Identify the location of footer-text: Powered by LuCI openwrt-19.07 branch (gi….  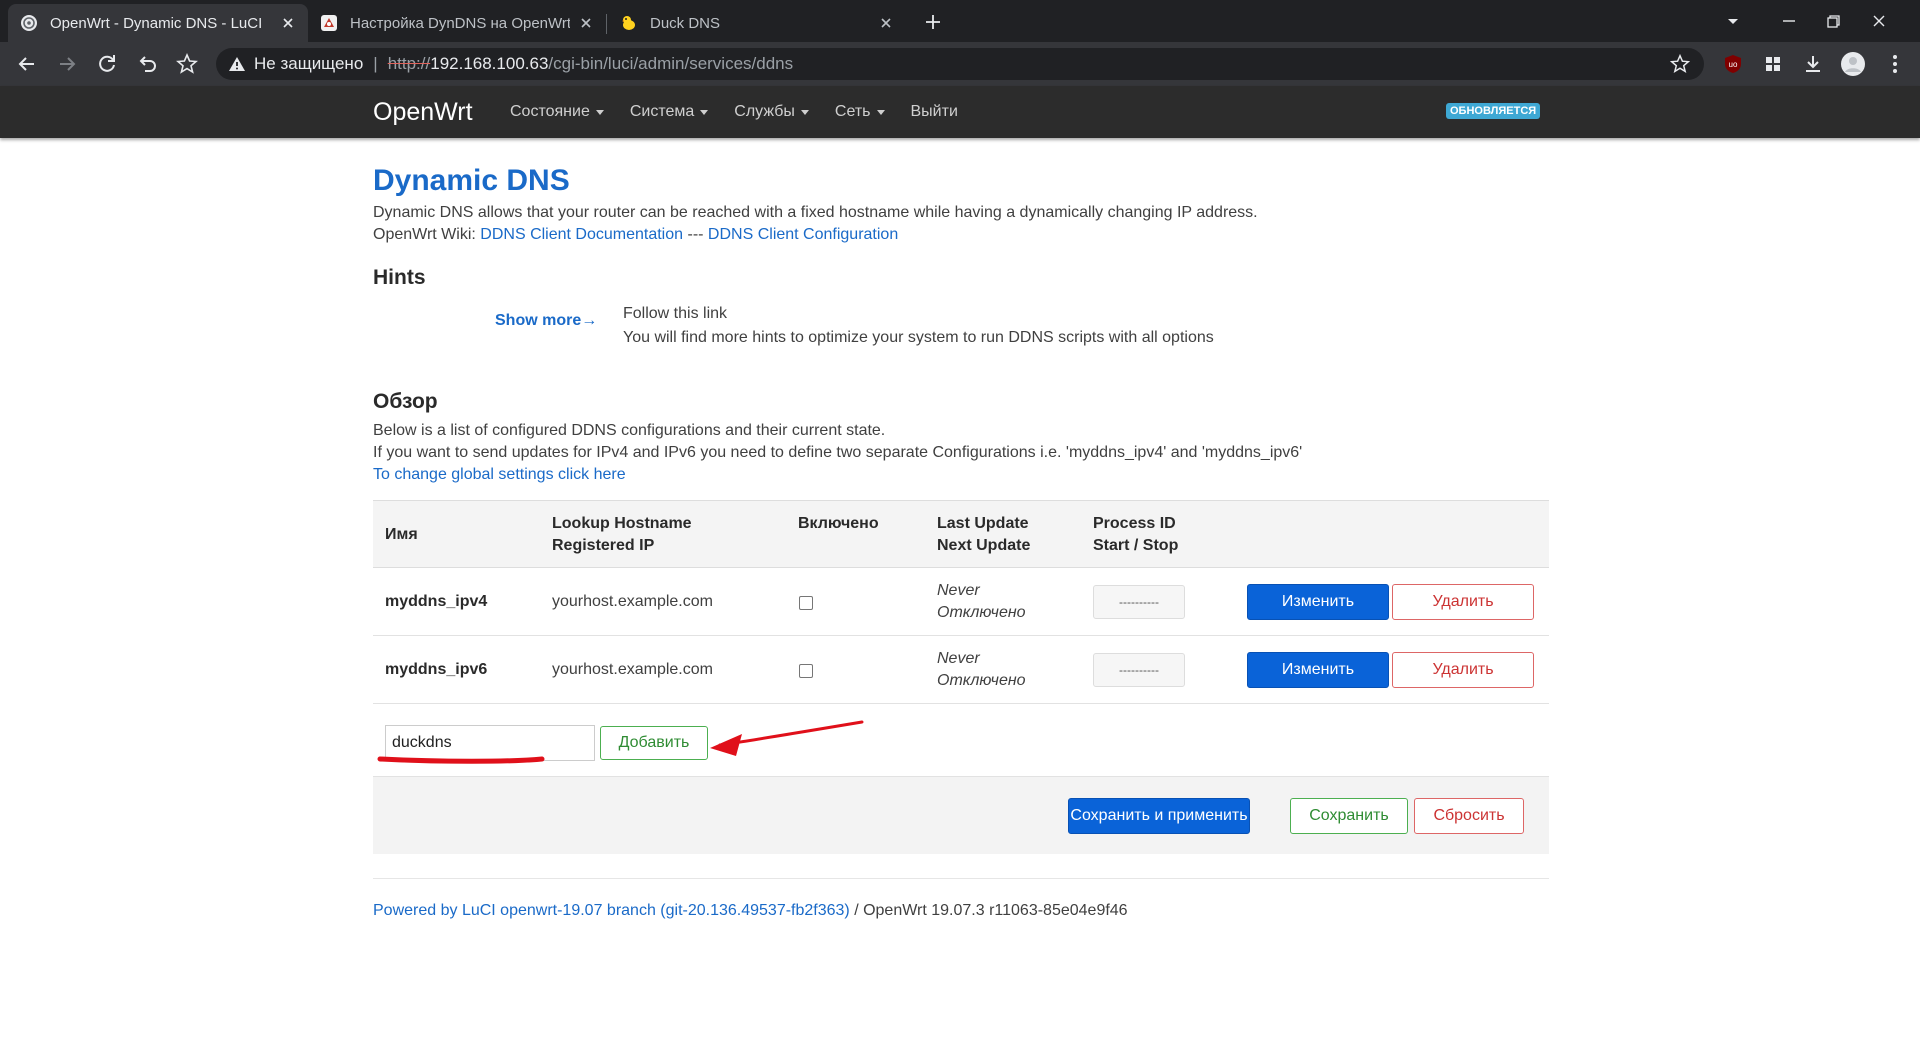
(750, 911).